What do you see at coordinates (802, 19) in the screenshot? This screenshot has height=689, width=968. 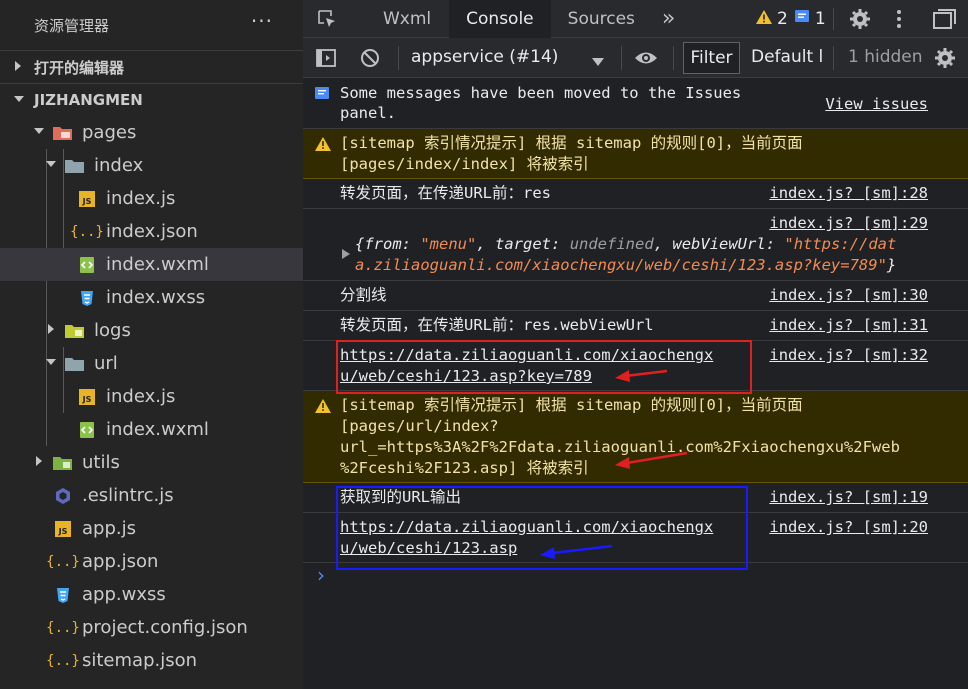 I see `message-icon` at bounding box center [802, 19].